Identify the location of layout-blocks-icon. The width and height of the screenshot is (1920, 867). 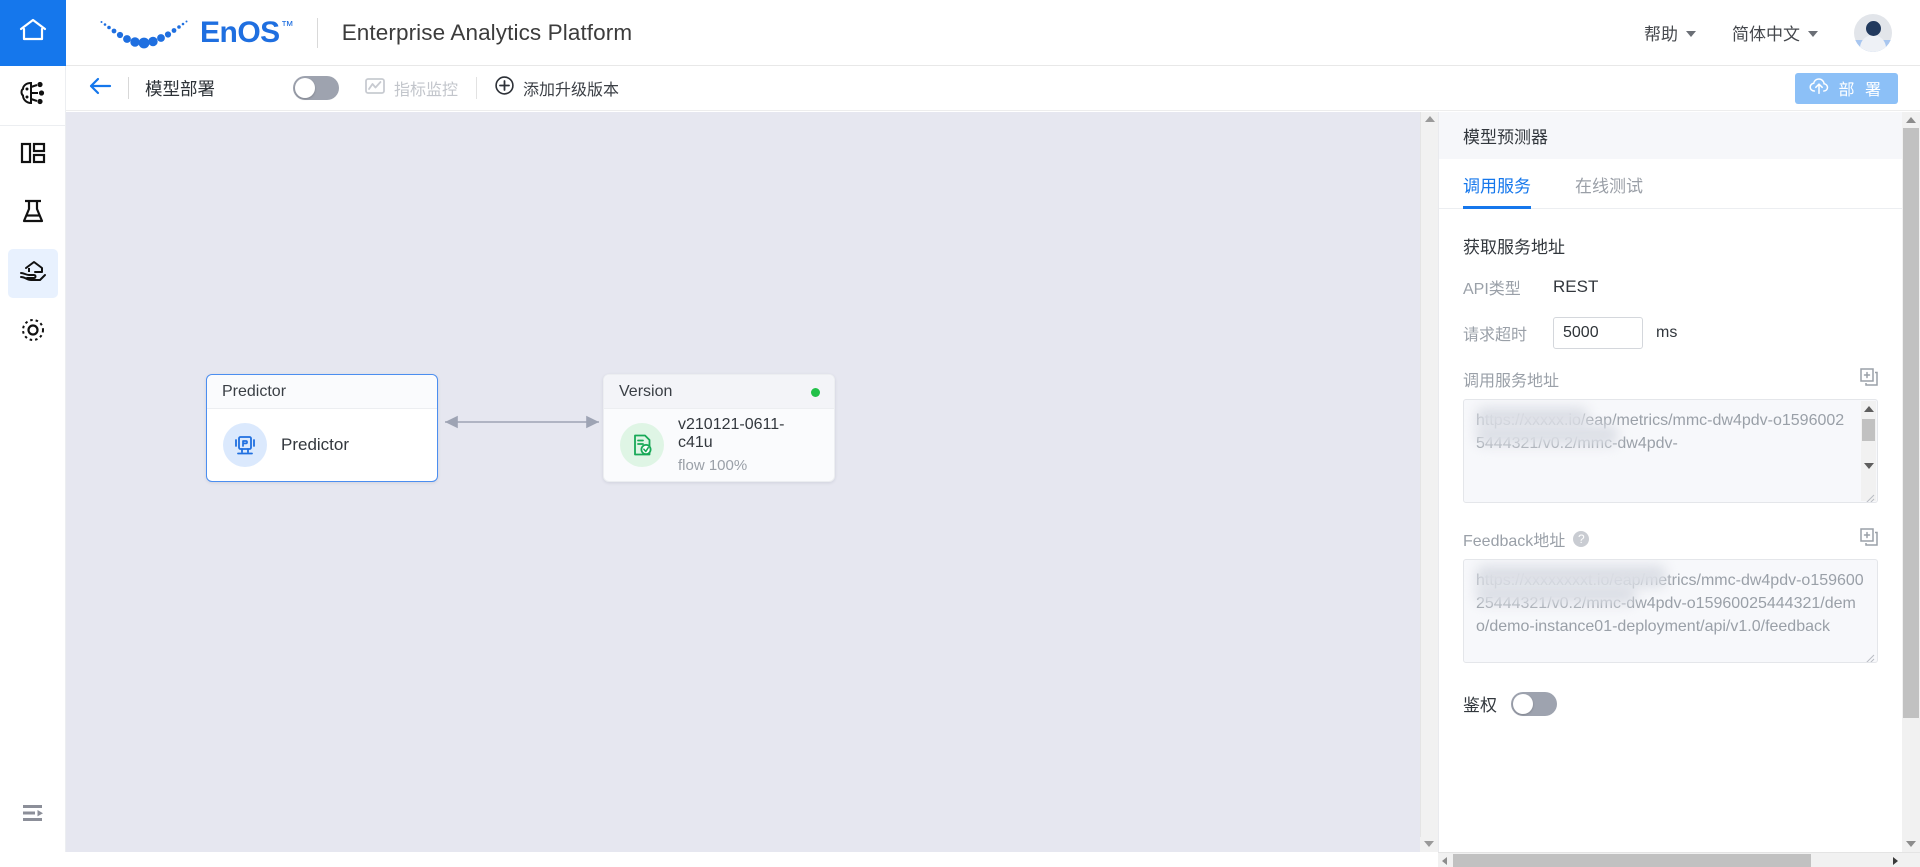
(33, 155).